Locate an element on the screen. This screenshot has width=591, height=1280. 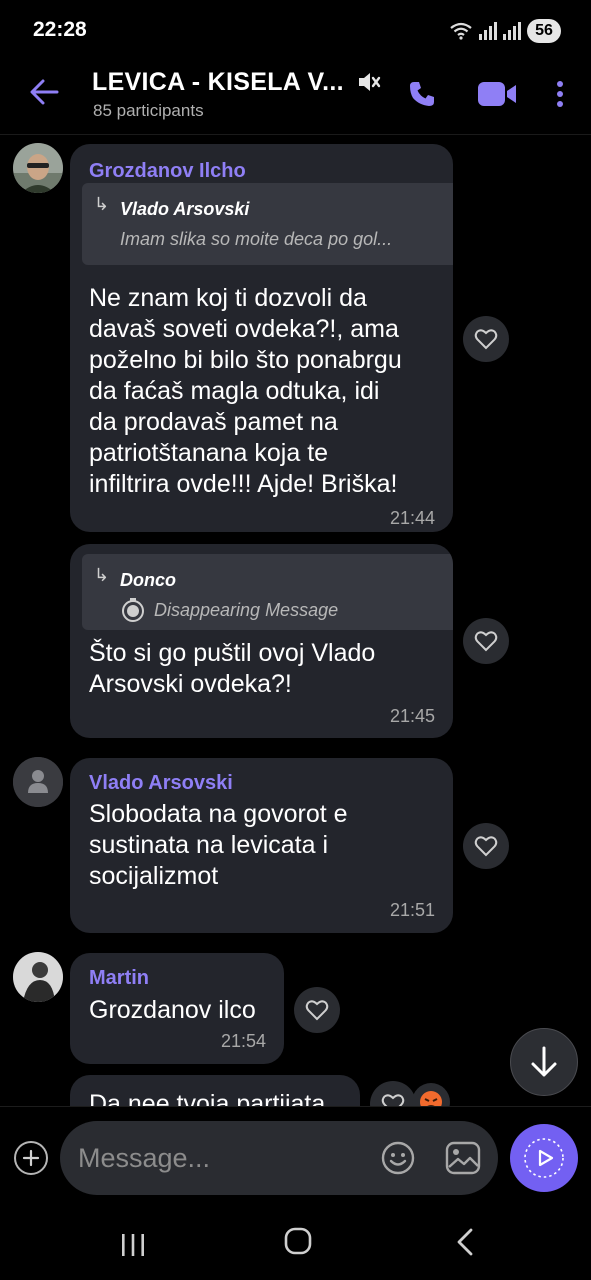
chat-header: LEVICA - KISELA V... 85 participants is located at coordinates (295, 97).